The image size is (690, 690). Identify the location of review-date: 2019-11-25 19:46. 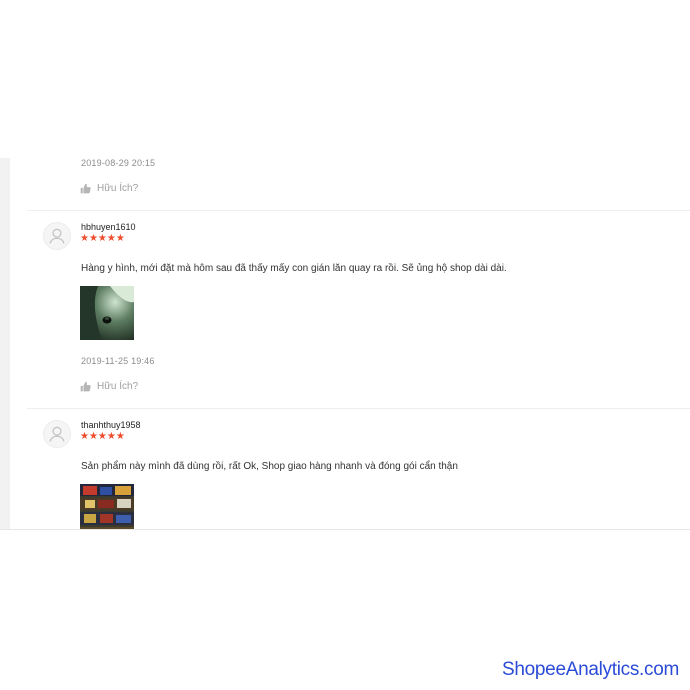
(118, 361).